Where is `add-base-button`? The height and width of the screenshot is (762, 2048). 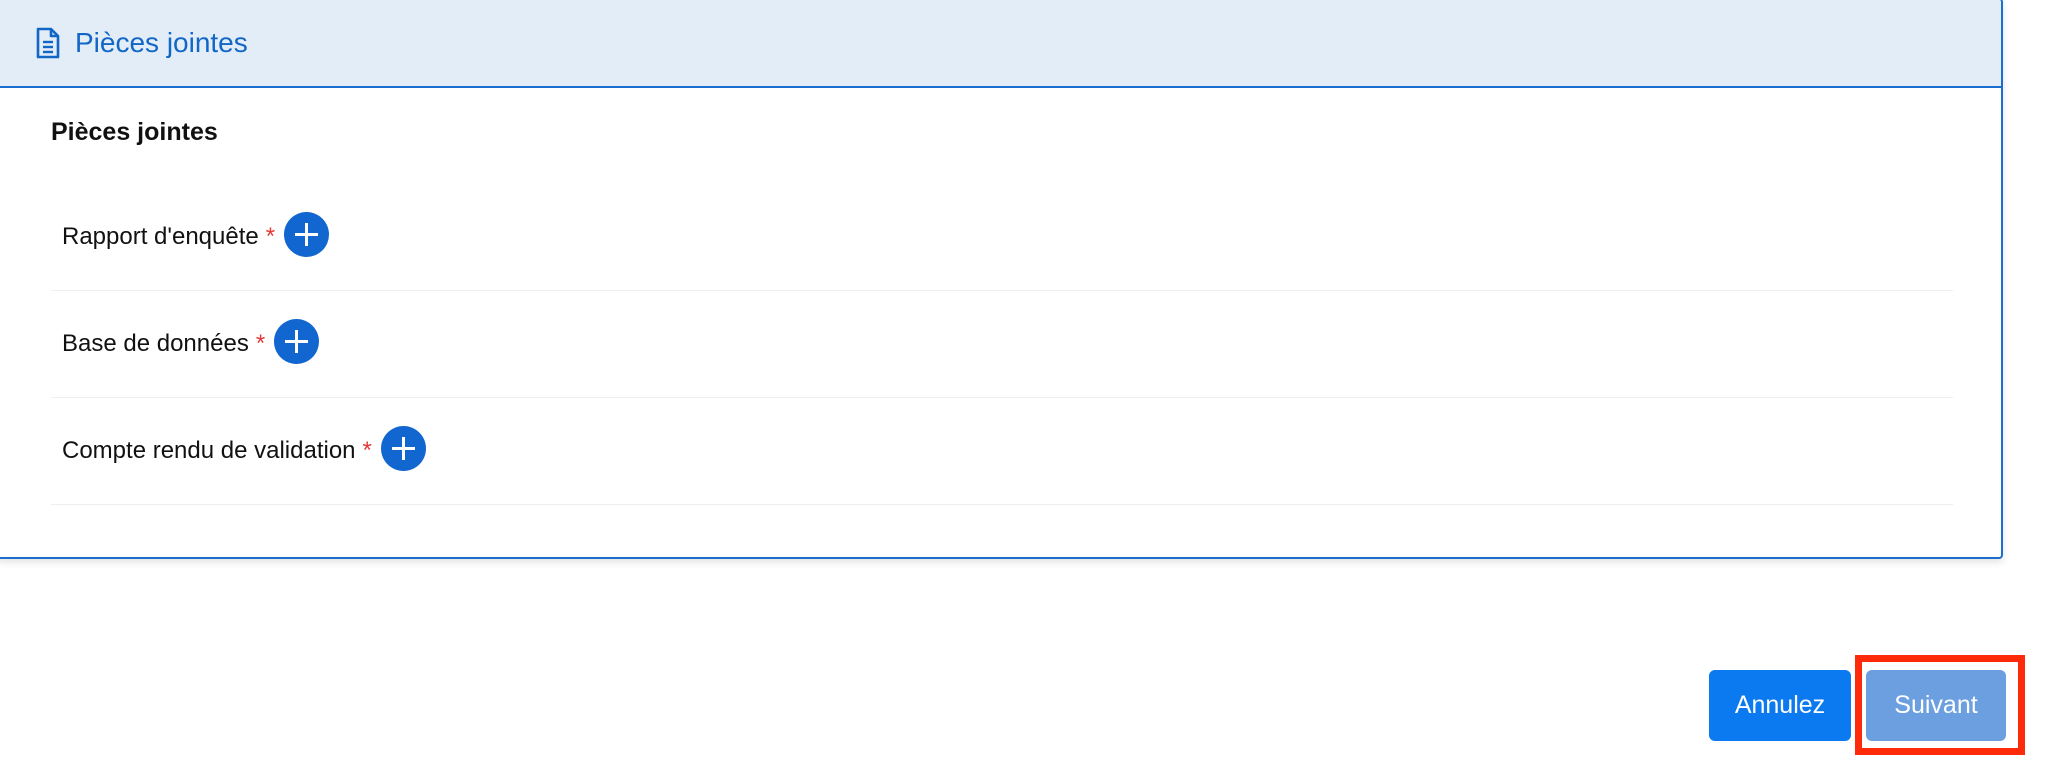 add-base-button is located at coordinates (297, 341).